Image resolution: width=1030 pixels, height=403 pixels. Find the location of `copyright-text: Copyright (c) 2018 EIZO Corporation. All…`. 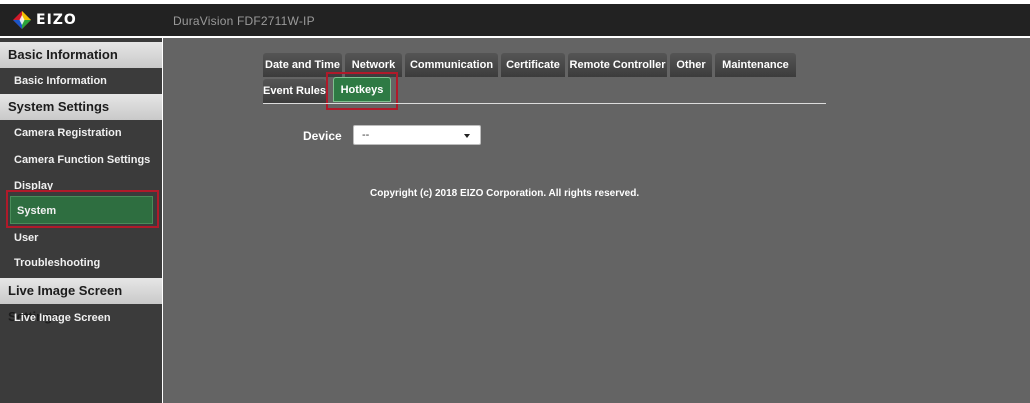

copyright-text: Copyright (c) 2018 EIZO Corporation. All… is located at coordinates (505, 193).